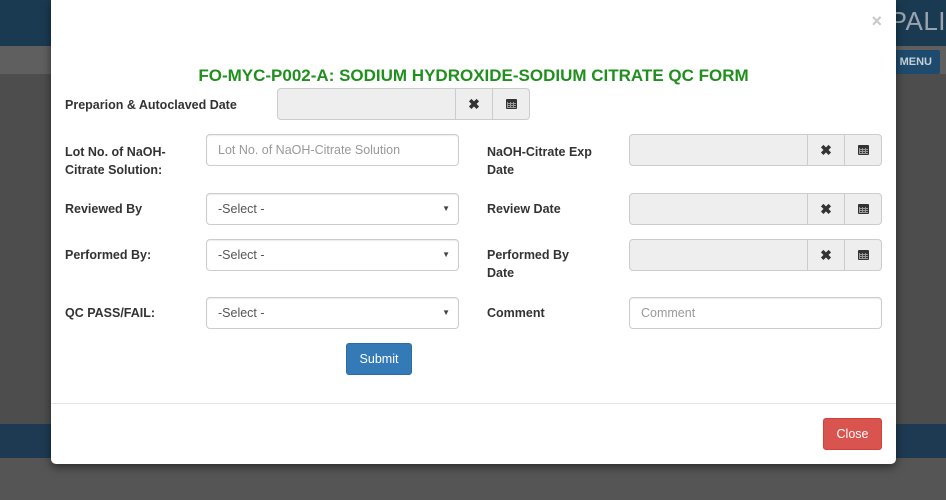 The height and width of the screenshot is (500, 946). I want to click on close-button: Close, so click(852, 434).